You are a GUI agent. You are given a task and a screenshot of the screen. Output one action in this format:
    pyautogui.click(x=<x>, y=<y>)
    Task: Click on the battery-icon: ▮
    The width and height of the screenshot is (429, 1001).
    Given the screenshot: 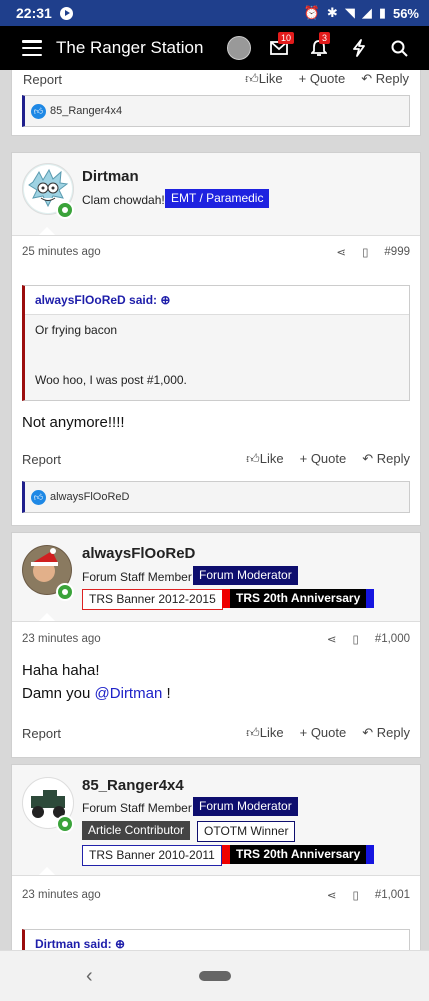 What is the action you would take?
    pyautogui.click(x=382, y=12)
    